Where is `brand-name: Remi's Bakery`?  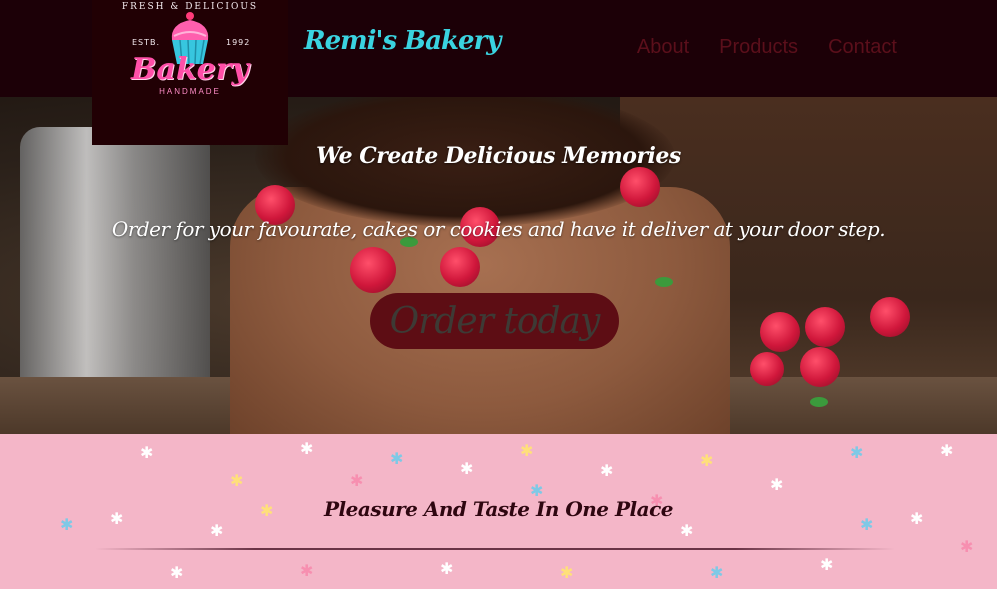
brand-name: Remi's Bakery is located at coordinates (402, 41).